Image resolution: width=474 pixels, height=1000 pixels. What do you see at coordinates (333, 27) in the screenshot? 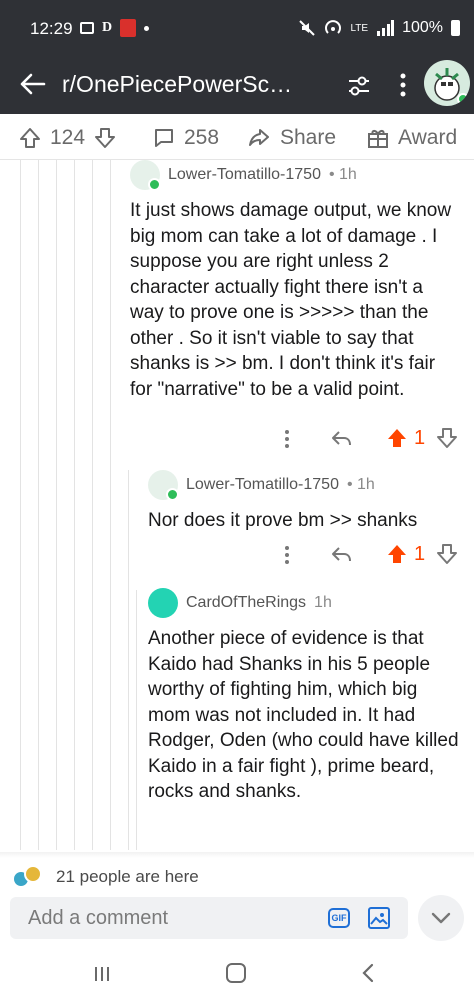
I see `hotspot-icon` at bounding box center [333, 27].